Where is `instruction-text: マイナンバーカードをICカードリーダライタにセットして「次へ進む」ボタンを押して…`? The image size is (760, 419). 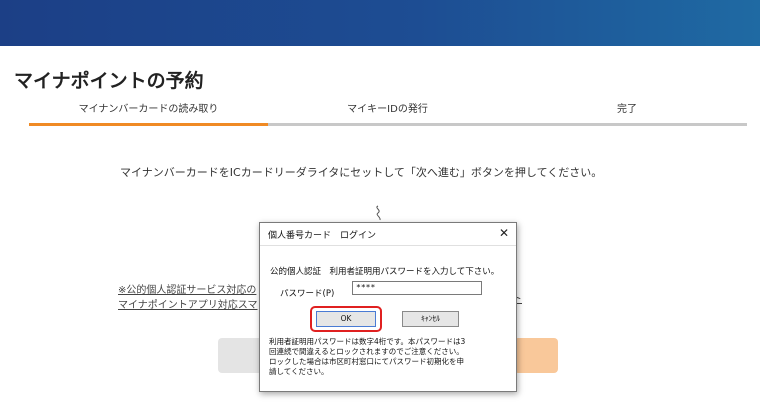 instruction-text: マイナンバーカードをICカードリーダライタにセットして「次へ進む」ボタンを押して… is located at coordinates (361, 172).